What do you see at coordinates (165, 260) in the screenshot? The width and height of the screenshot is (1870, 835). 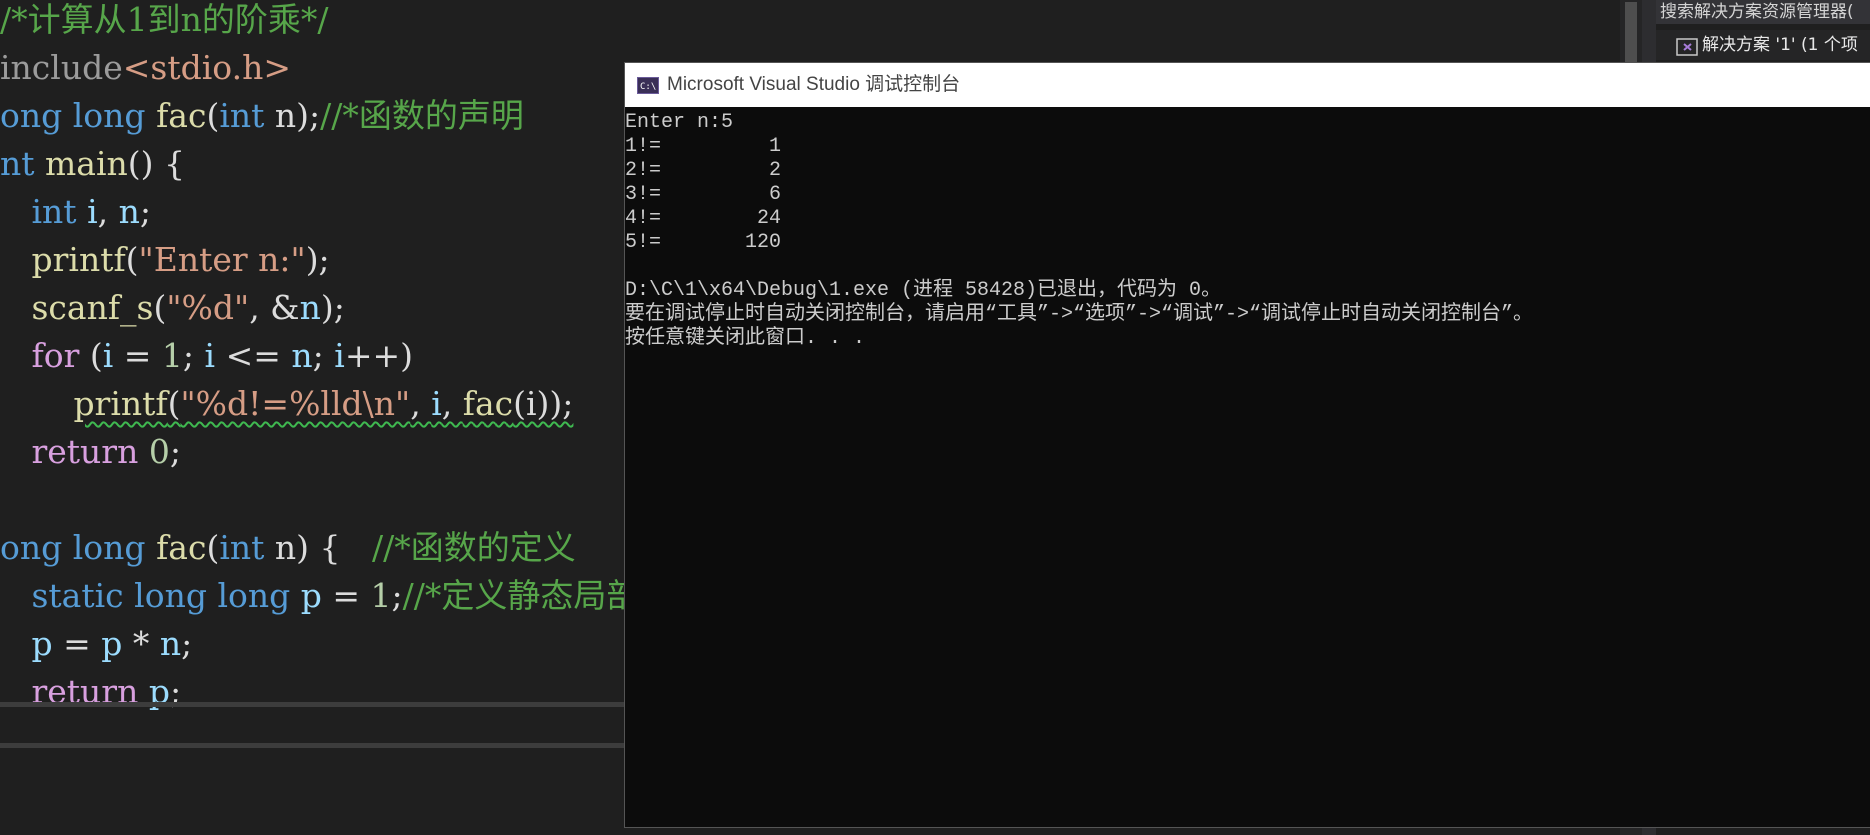 I see `code-line: printf("Enter n:");` at bounding box center [165, 260].